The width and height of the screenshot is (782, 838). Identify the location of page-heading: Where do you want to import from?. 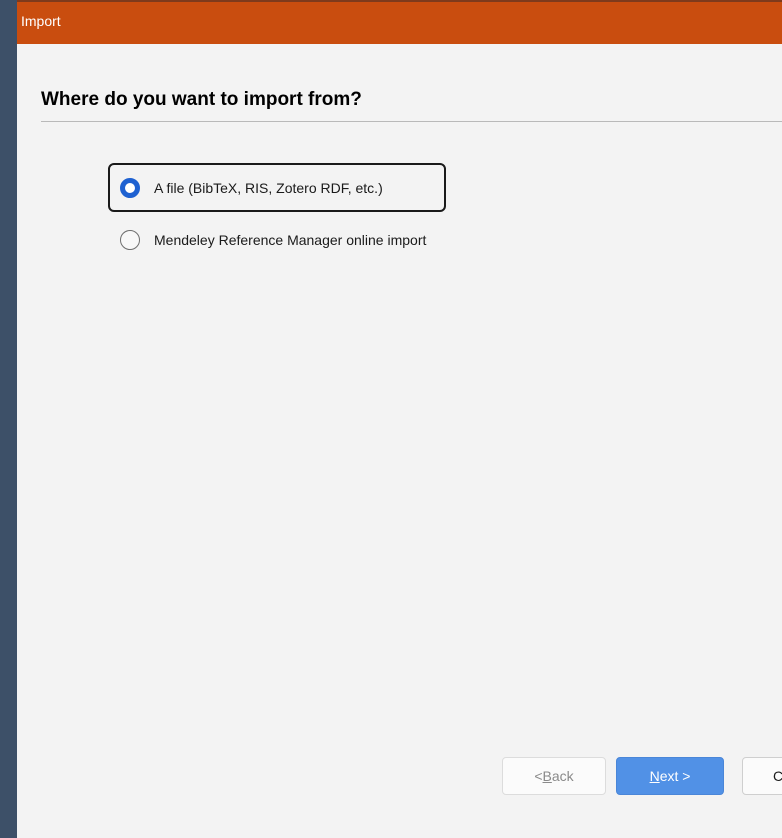
(201, 99).